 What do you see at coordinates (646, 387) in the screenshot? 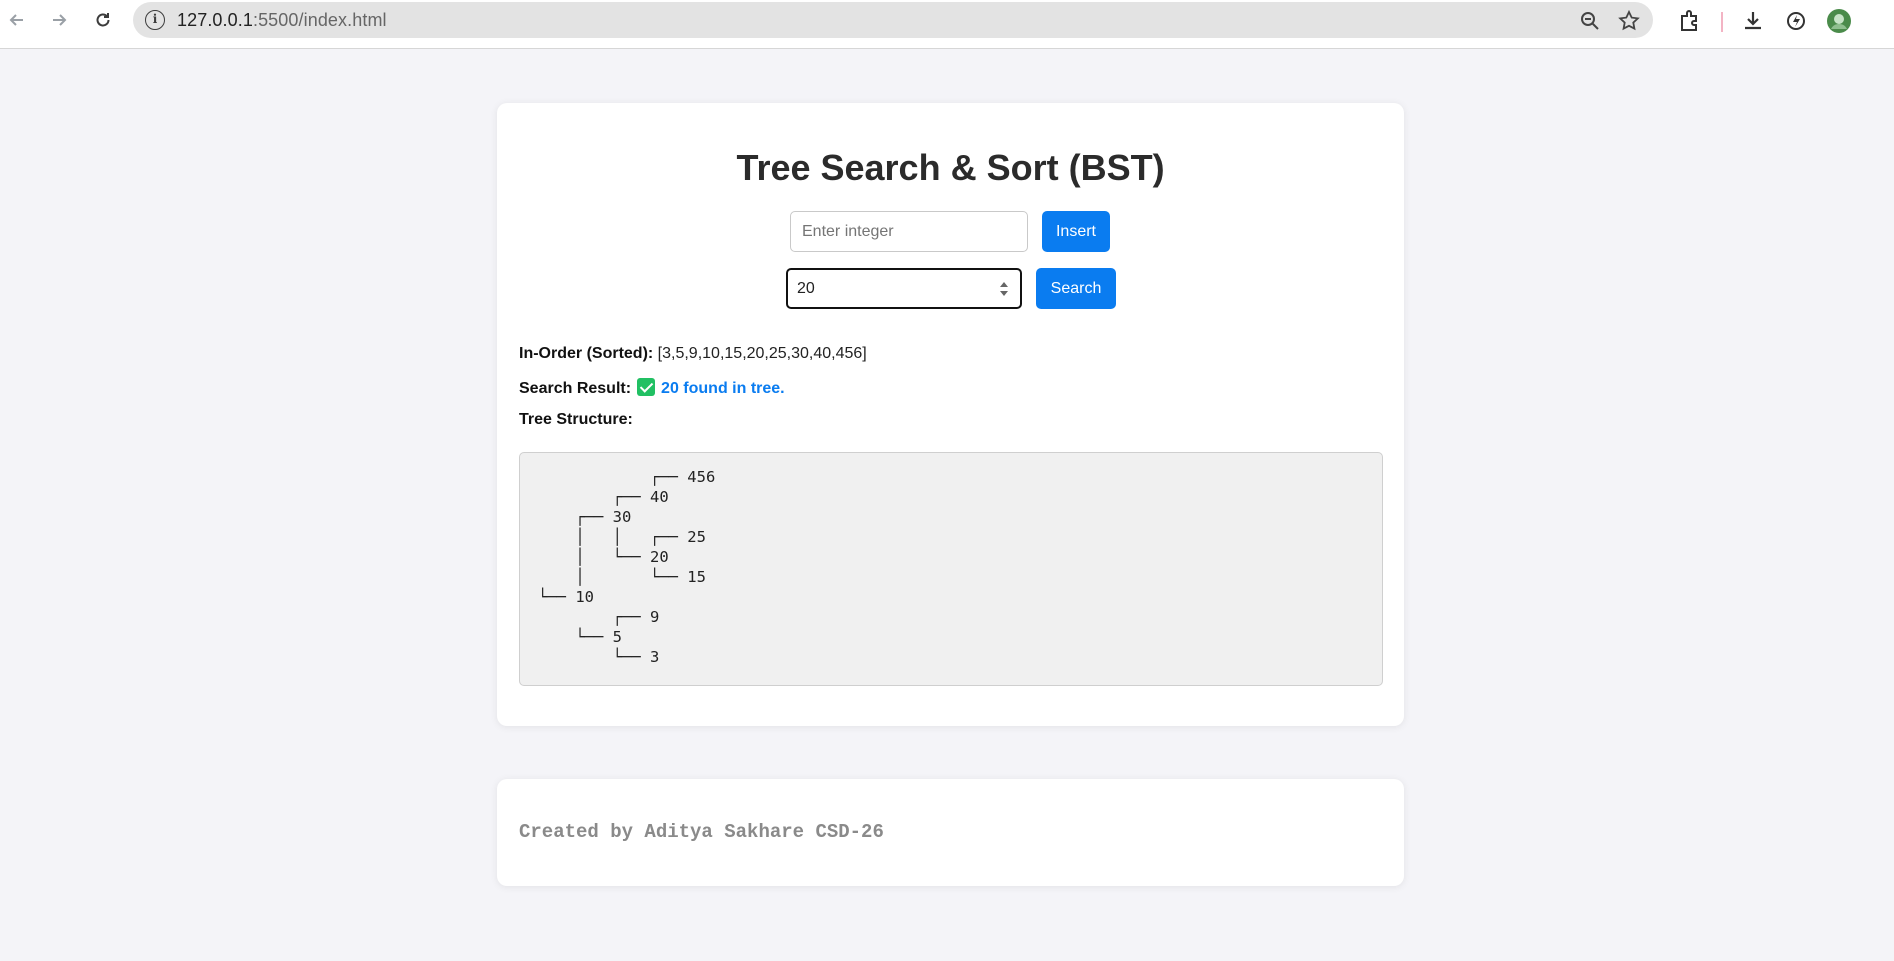
I see `checkmark-icon` at bounding box center [646, 387].